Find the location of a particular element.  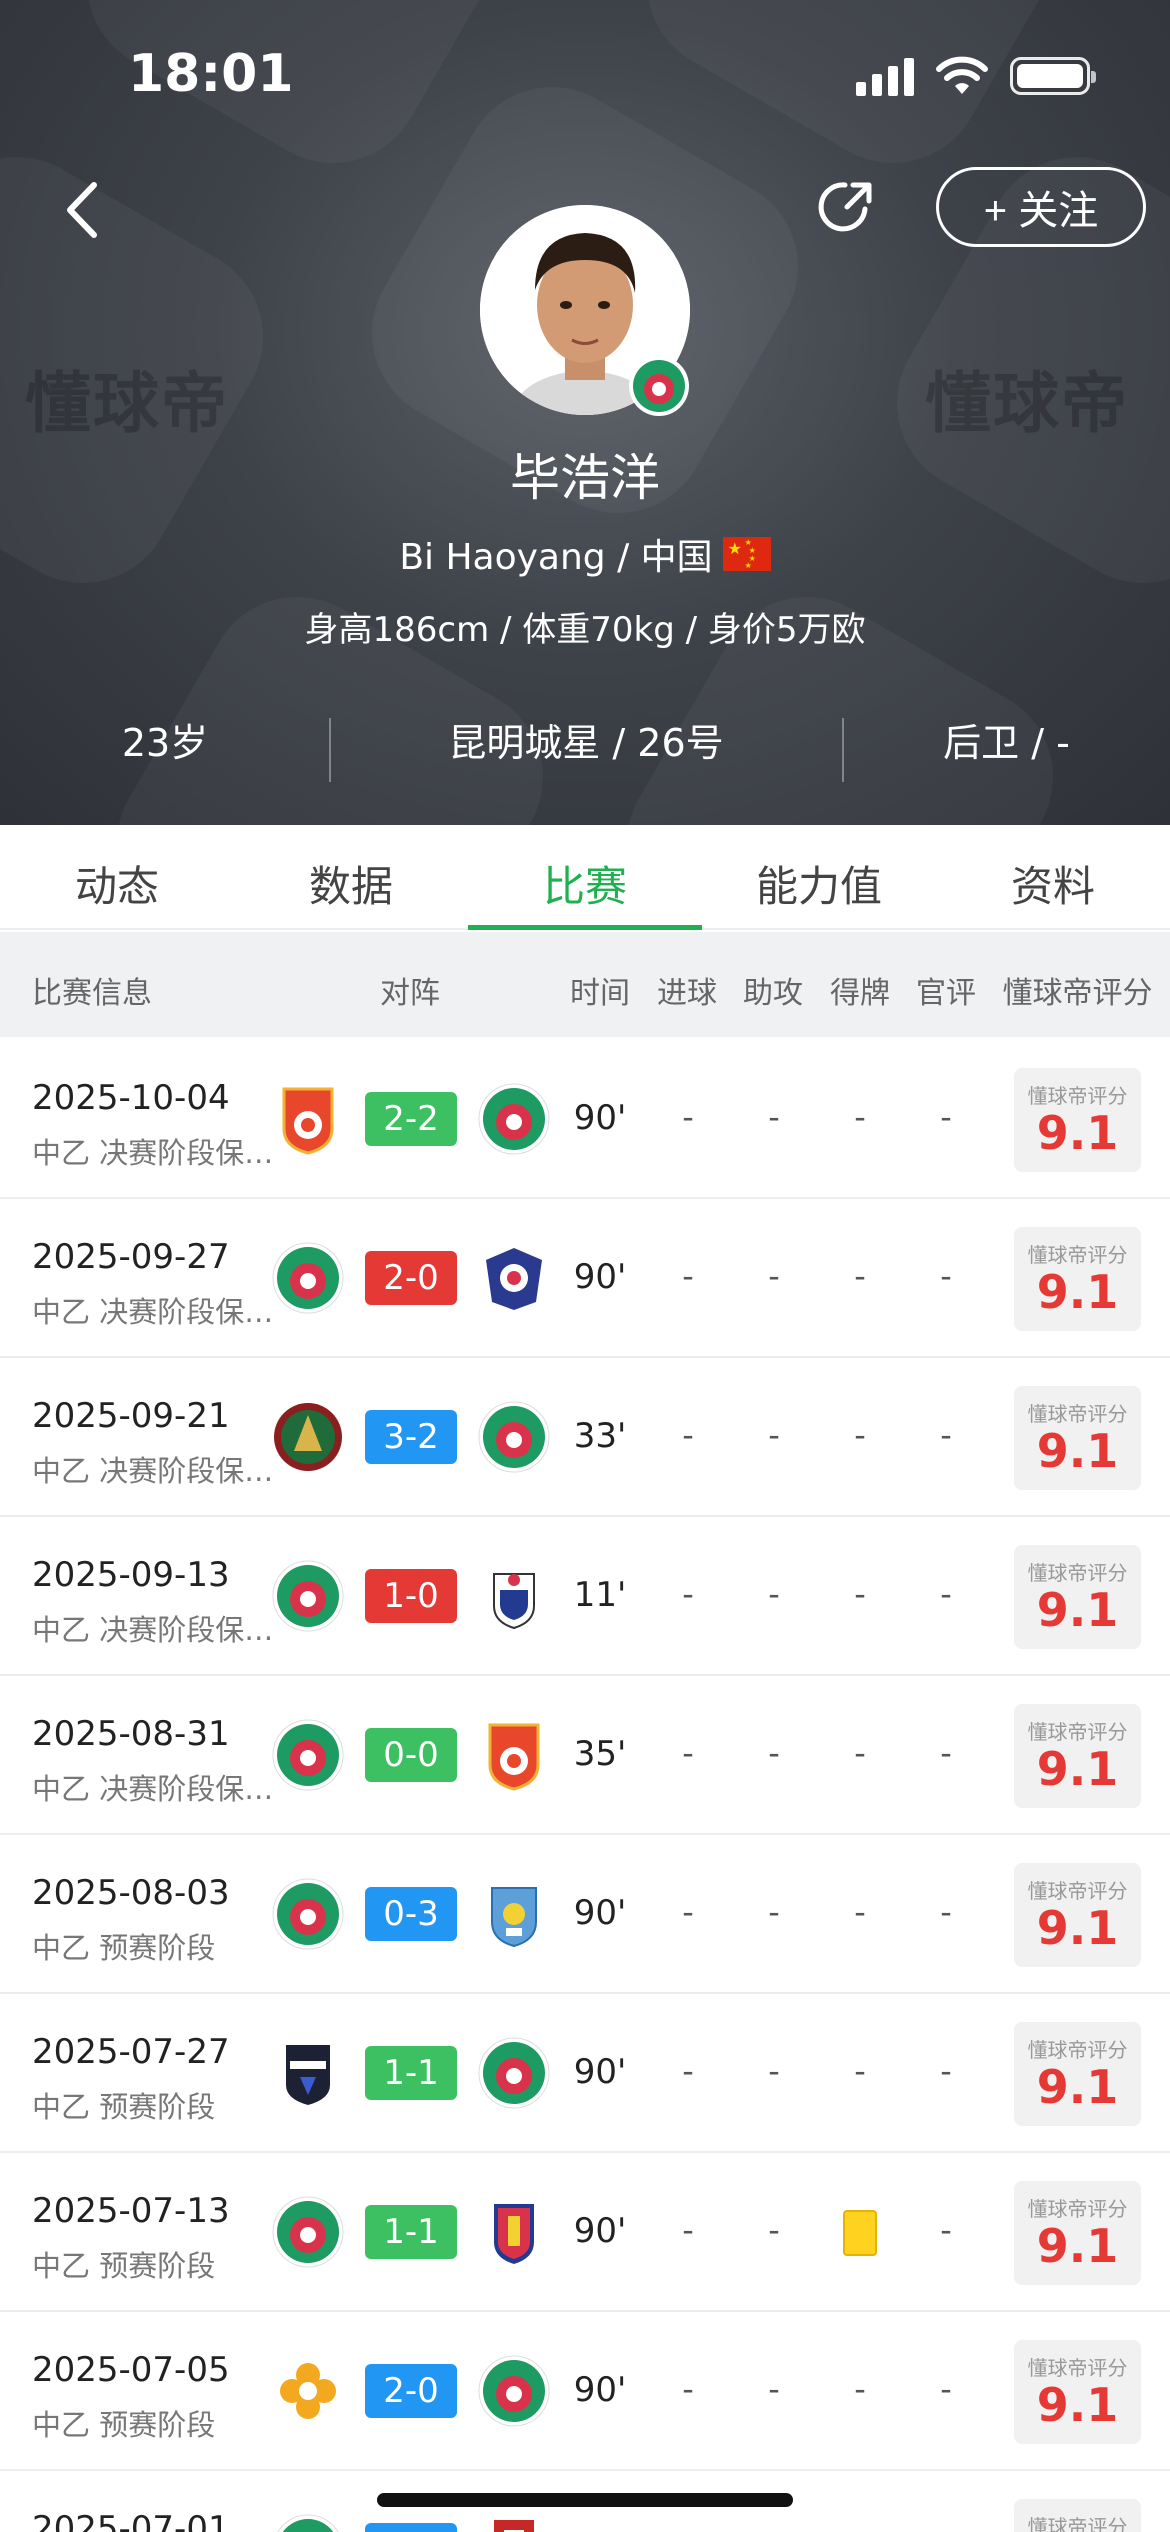

match-date: 2025-07-05 is located at coordinates (131, 2370).